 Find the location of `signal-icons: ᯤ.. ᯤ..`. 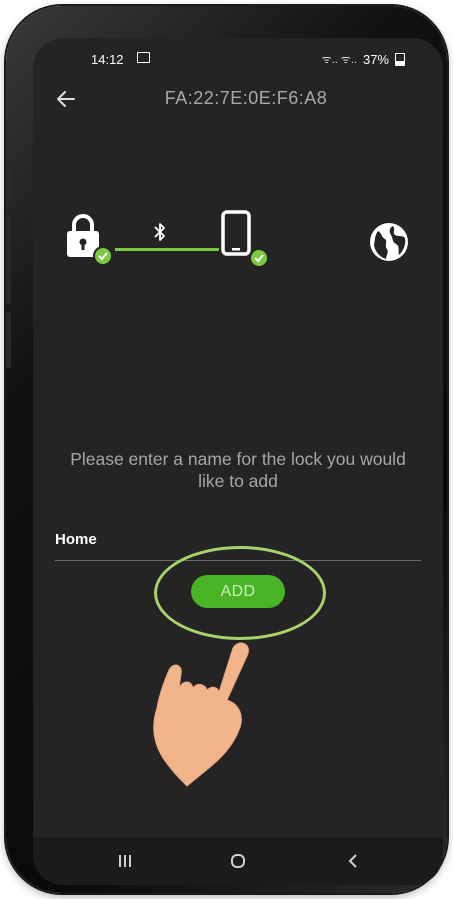

signal-icons: ᯤ.. ᯤ.. is located at coordinates (339, 60).